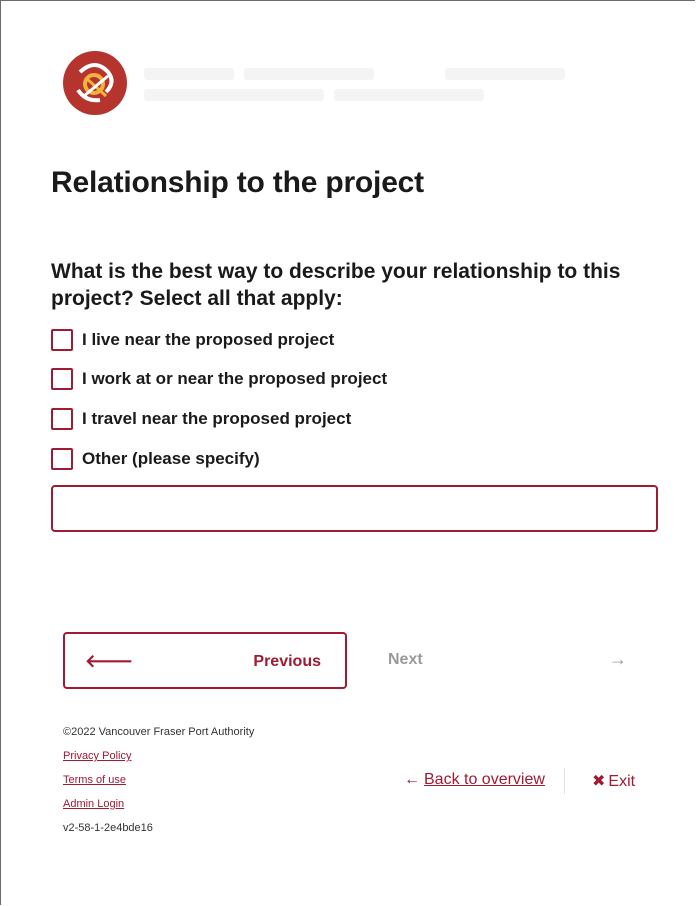 The width and height of the screenshot is (696, 906). I want to click on terms-of-use-link: Terms of use, so click(94, 780).